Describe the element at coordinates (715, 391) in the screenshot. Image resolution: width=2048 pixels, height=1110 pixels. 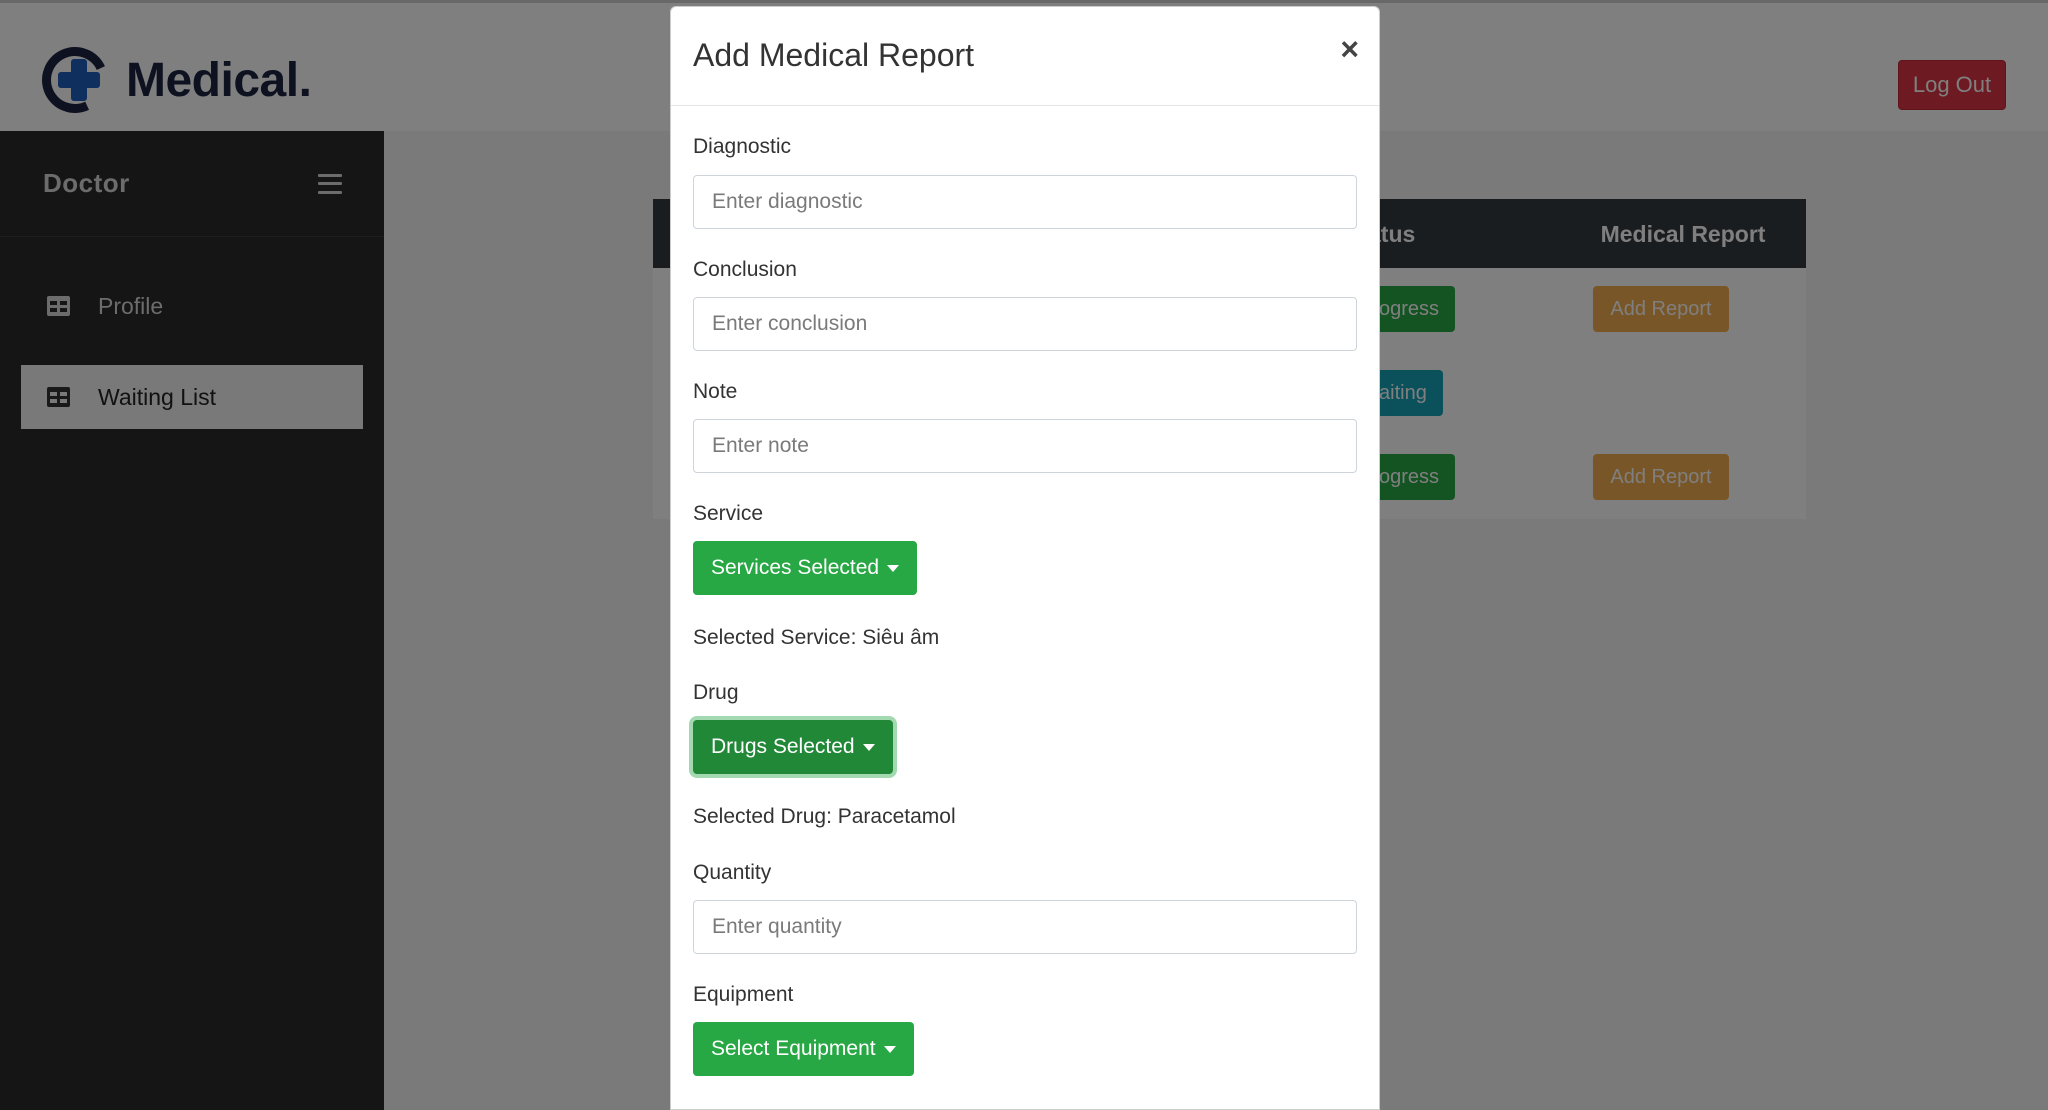
I see `note-label: Note` at that location.